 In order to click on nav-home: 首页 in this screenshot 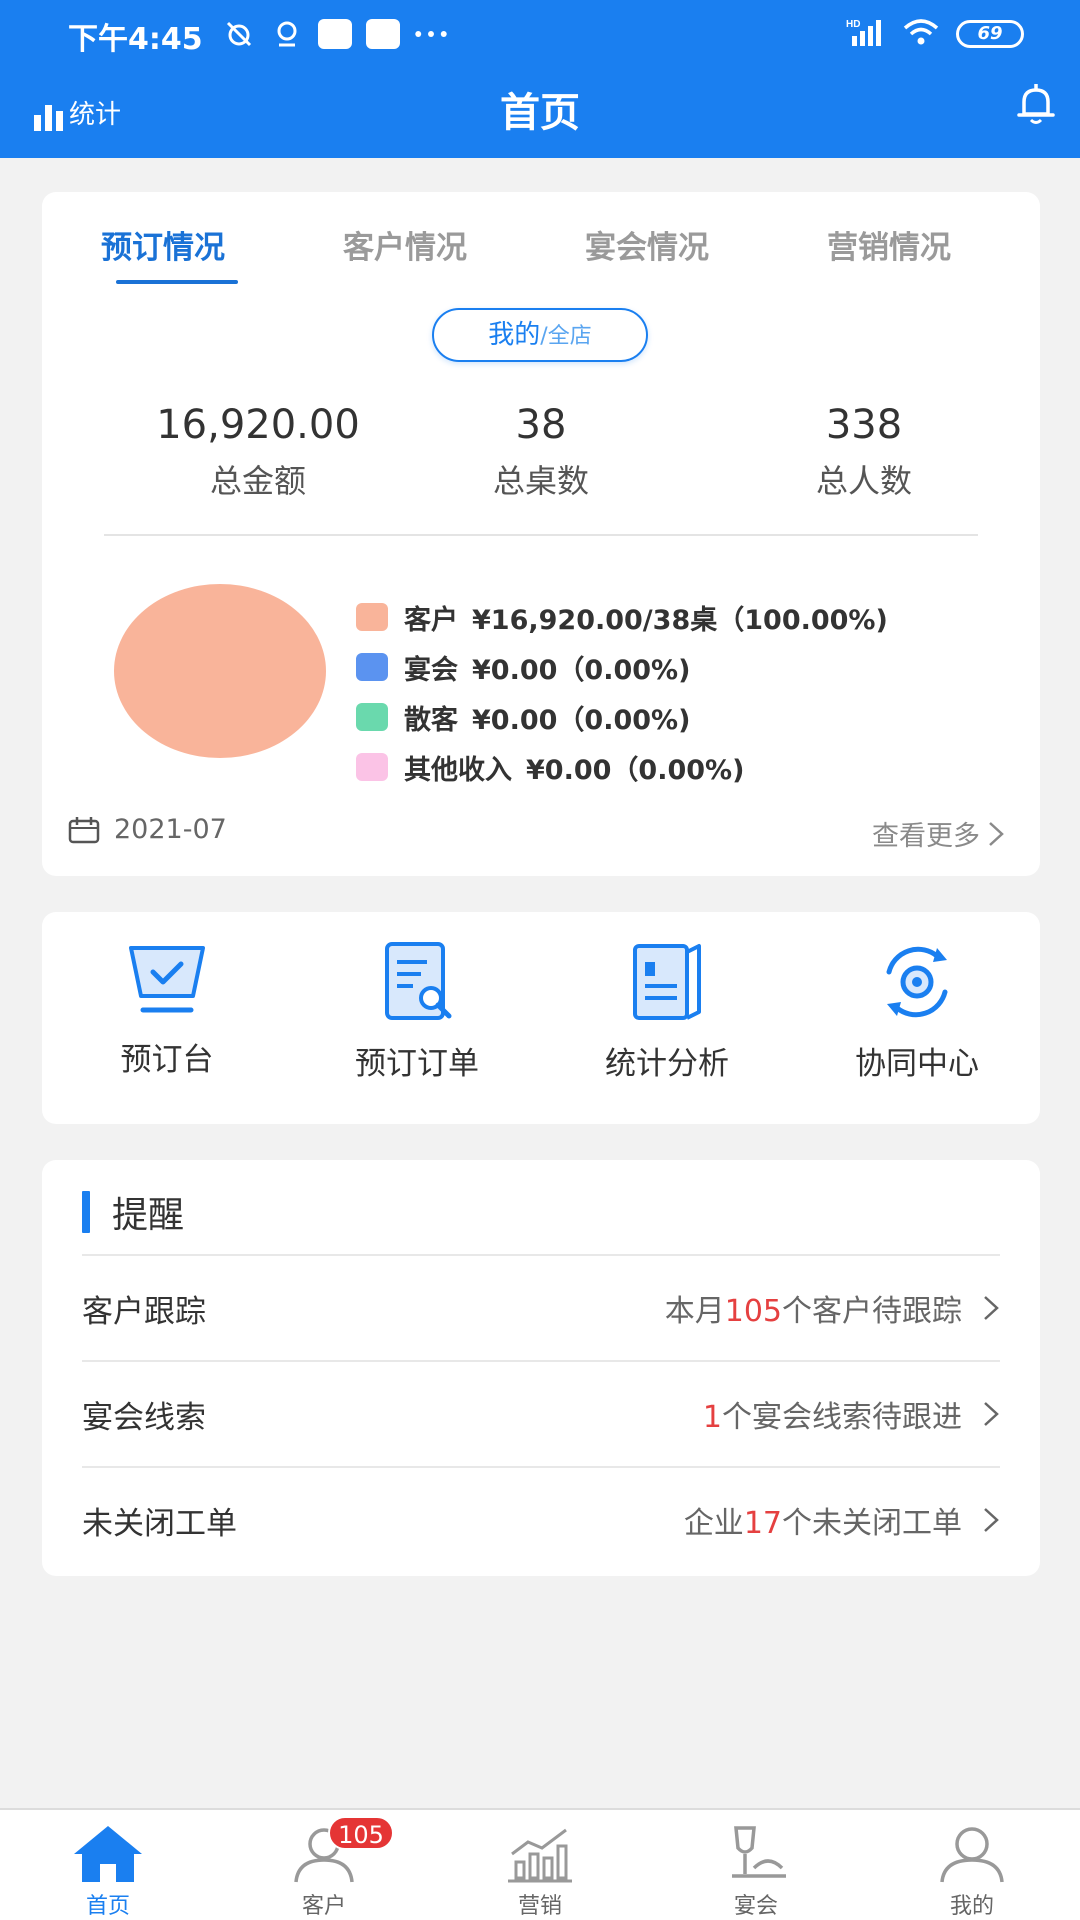, I will do `click(108, 1872)`.